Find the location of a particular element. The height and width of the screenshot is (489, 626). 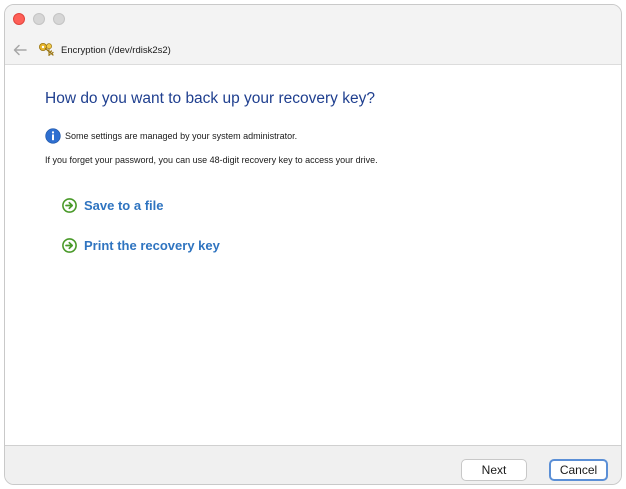

keys-icon is located at coordinates (46, 49).